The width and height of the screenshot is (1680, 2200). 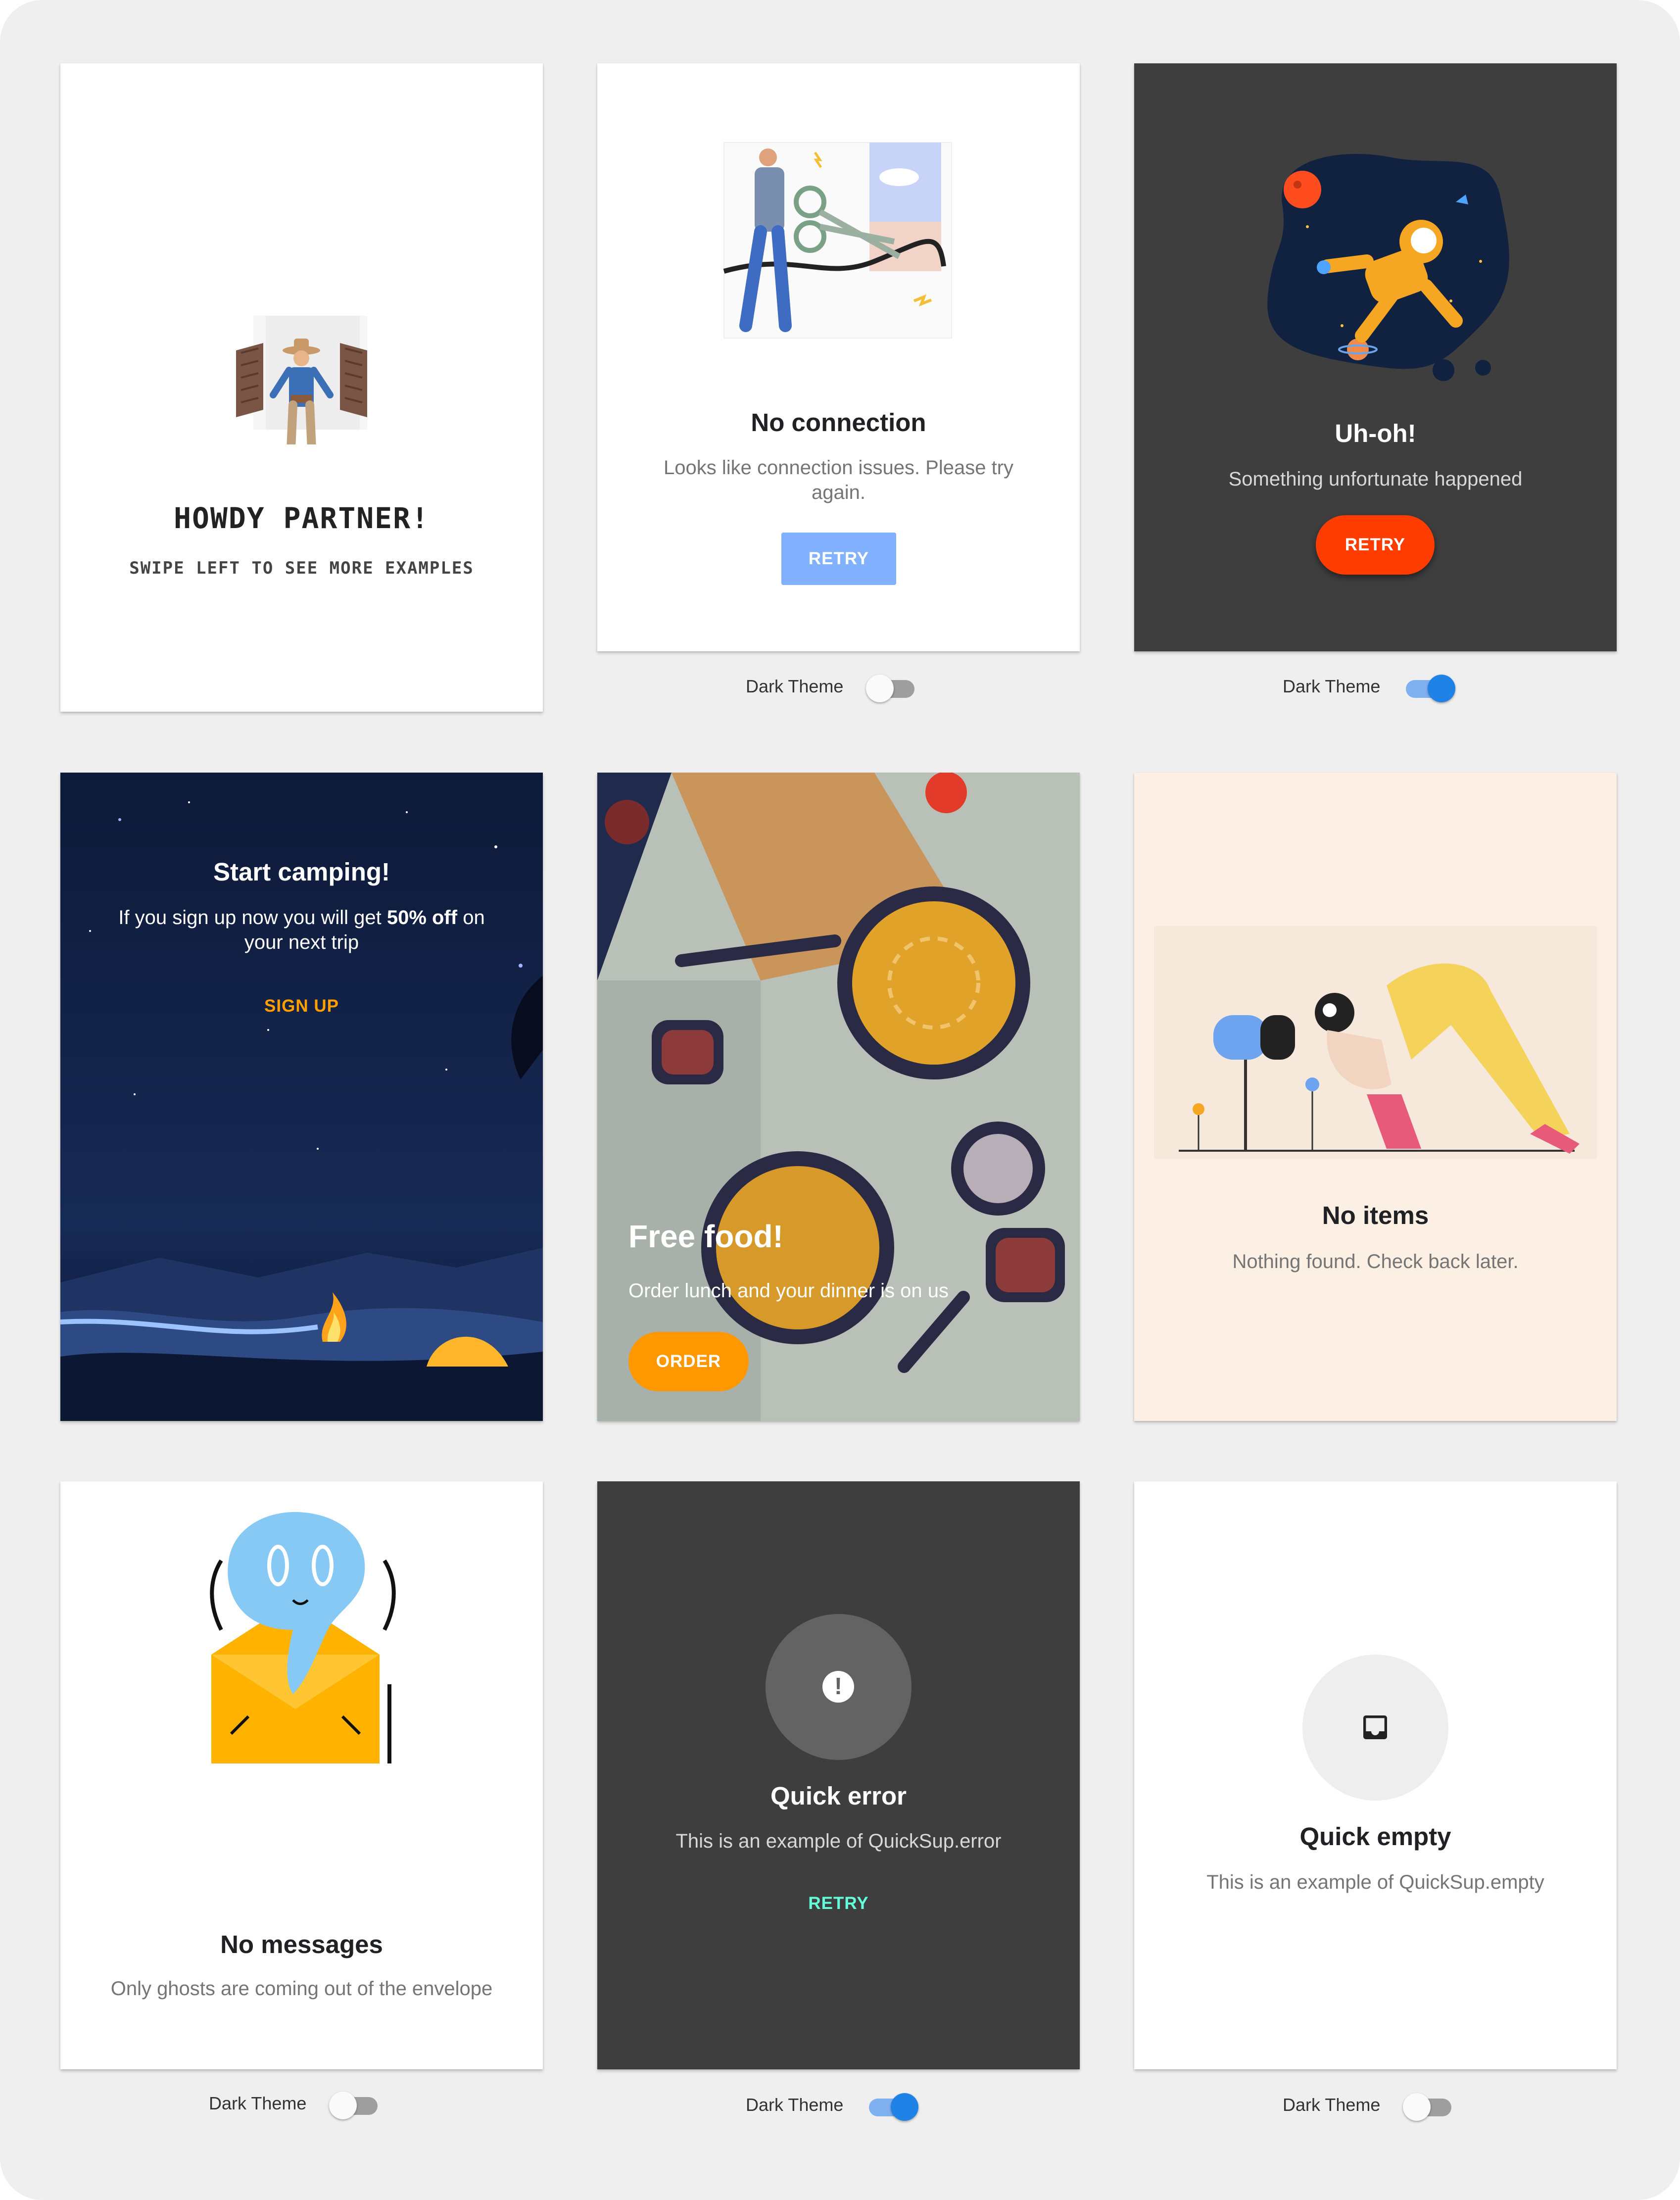 I want to click on camping-title: Start camping!, so click(x=301, y=872).